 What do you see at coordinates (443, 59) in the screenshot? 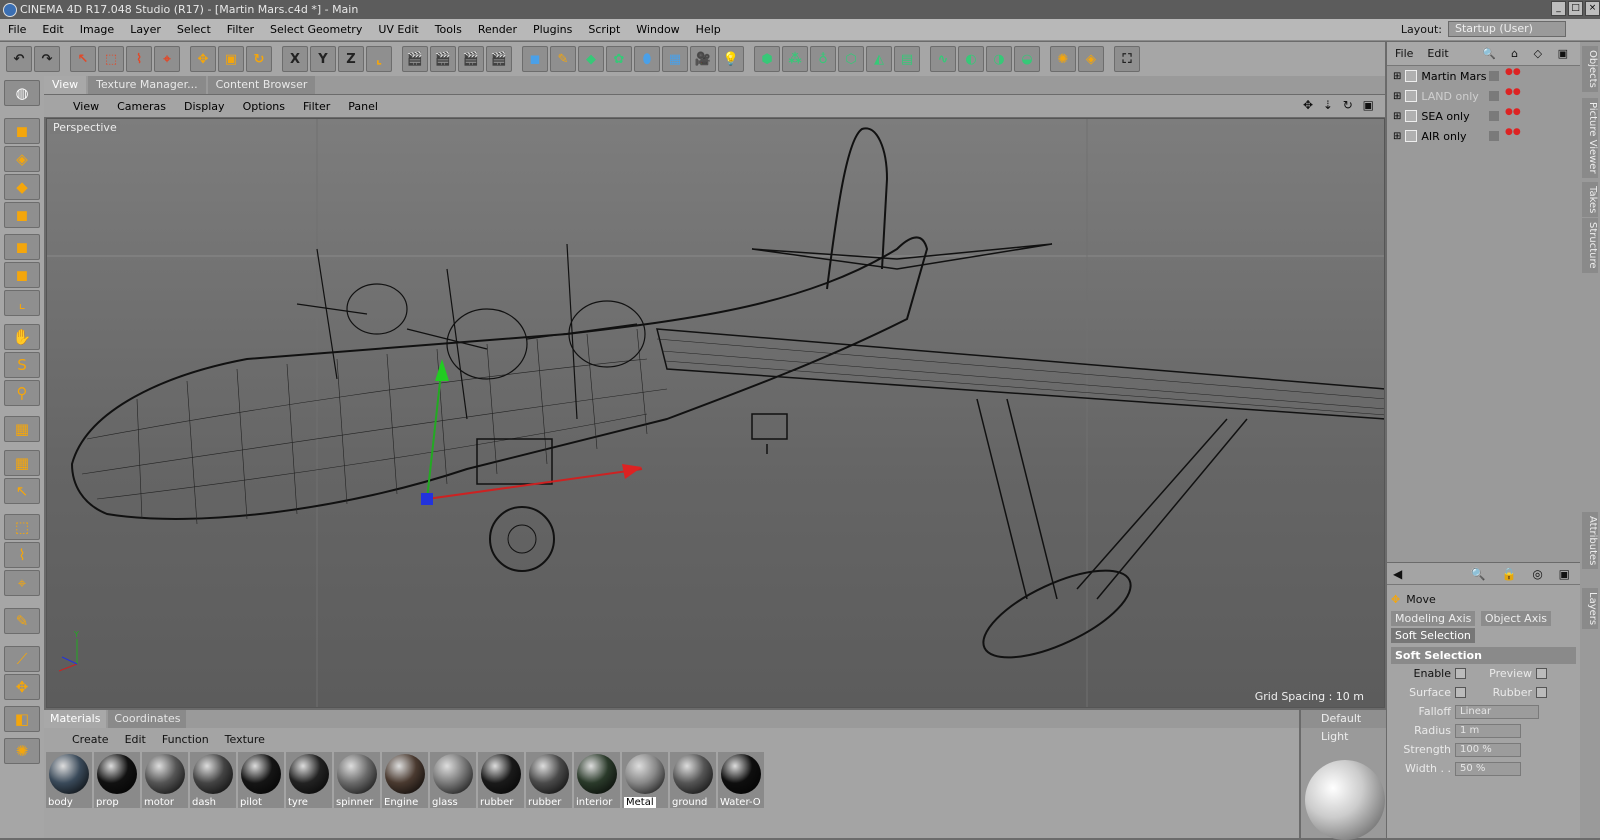
I see `render-picture-viewer-icon: 🎬` at bounding box center [443, 59].